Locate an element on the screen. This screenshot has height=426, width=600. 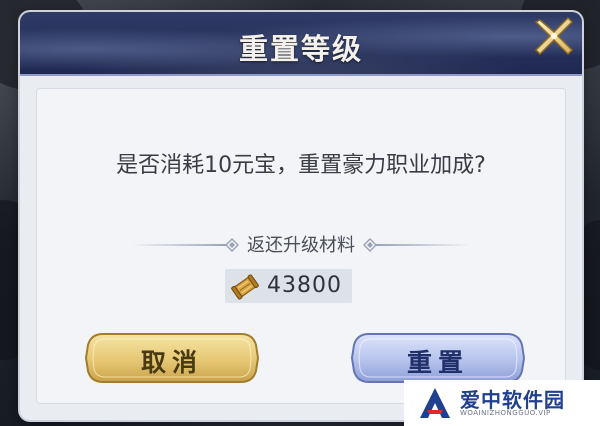
site-watermark: 爱中软件园 WOAINIZHONGGUO.VIP is located at coordinates (502, 403).